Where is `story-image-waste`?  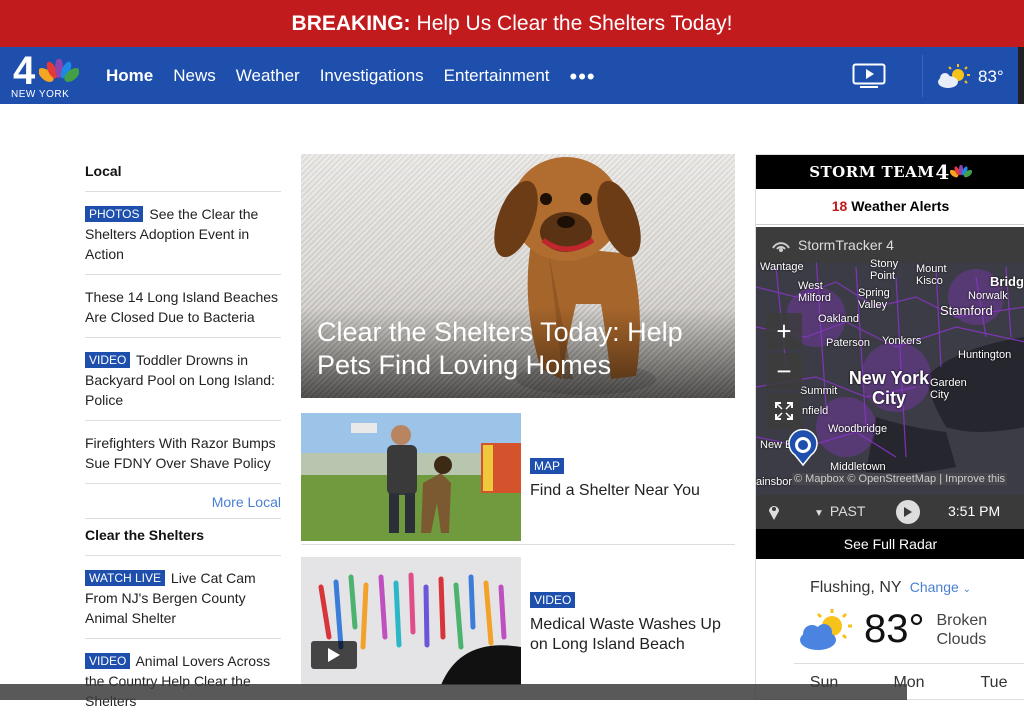 story-image-waste is located at coordinates (411, 621).